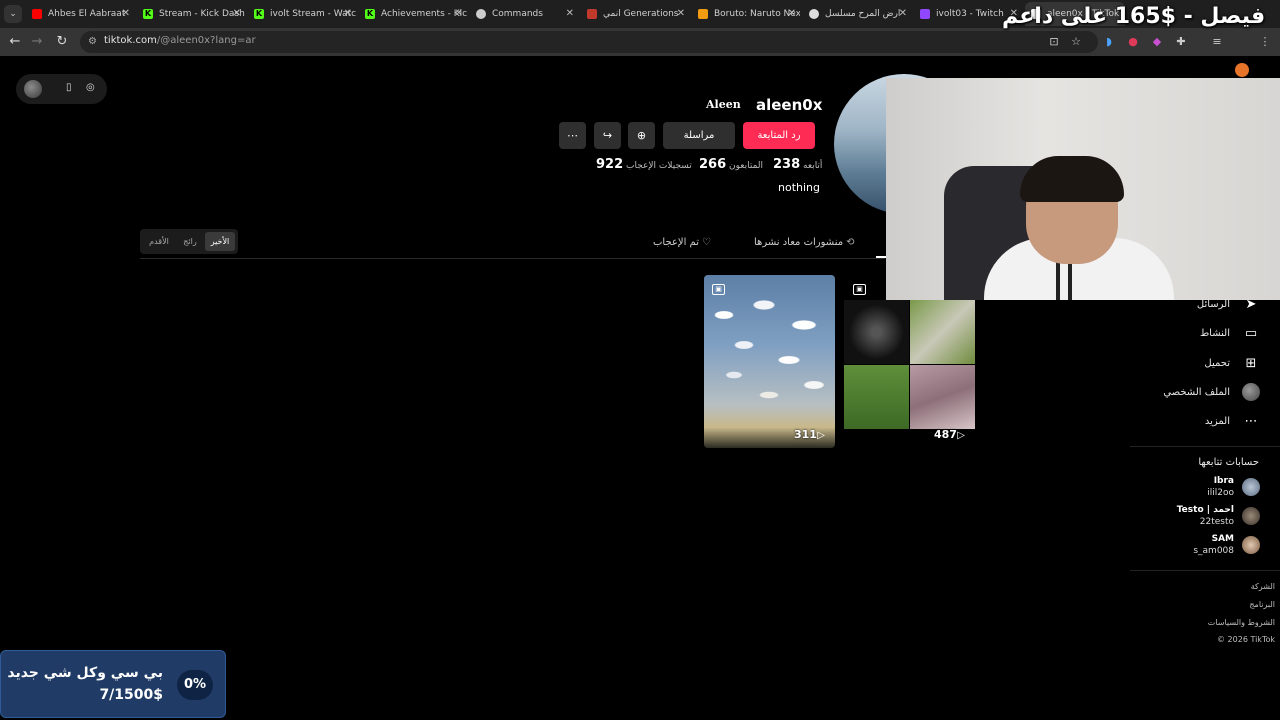  Describe the element at coordinates (130, 40) in the screenshot. I see `url-host: tiktok.com` at that location.